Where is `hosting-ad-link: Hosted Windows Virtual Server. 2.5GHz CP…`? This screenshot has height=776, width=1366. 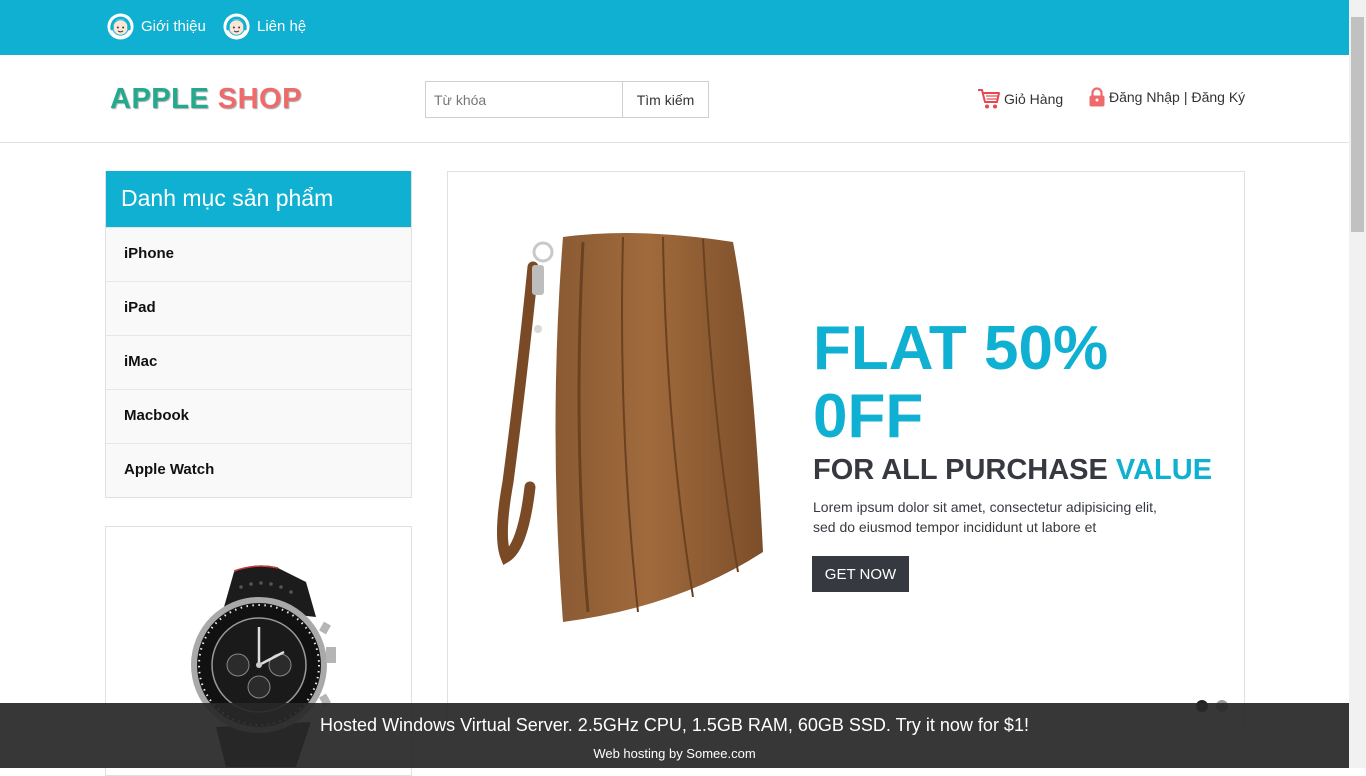 hosting-ad-link: Hosted Windows Virtual Server. 2.5GHz CP… is located at coordinates (674, 725).